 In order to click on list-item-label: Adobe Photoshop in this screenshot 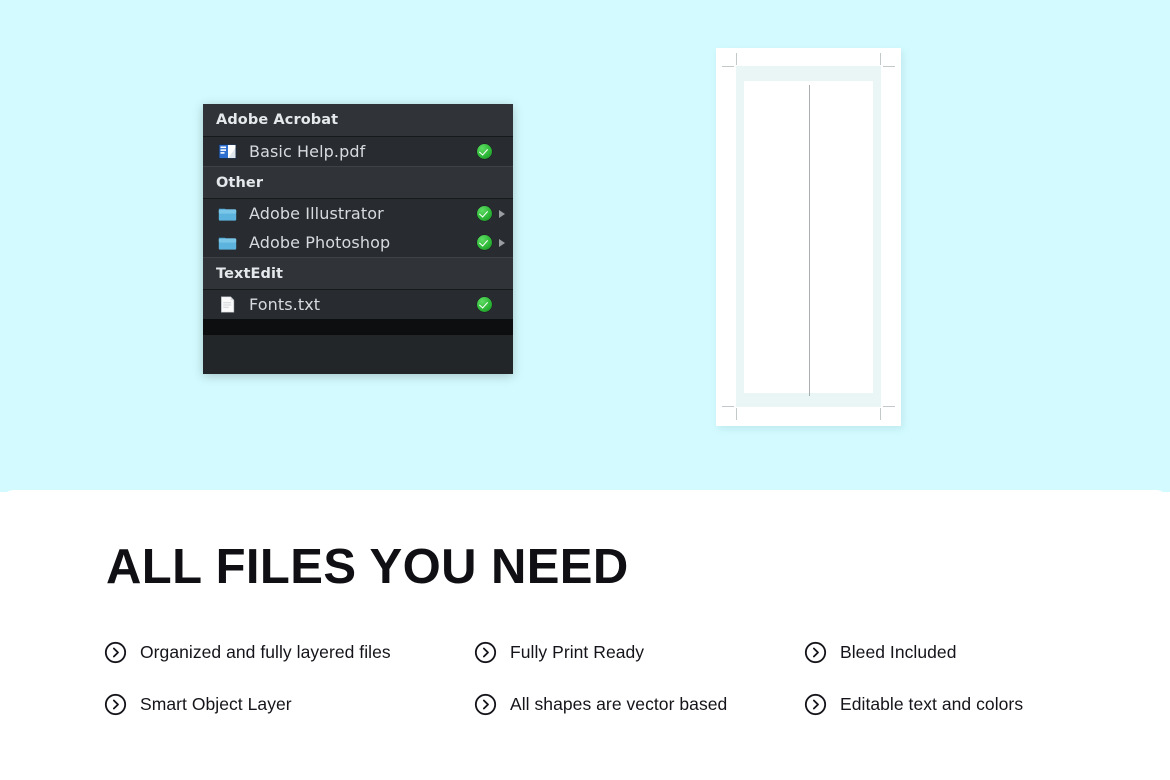, I will do `click(320, 242)`.